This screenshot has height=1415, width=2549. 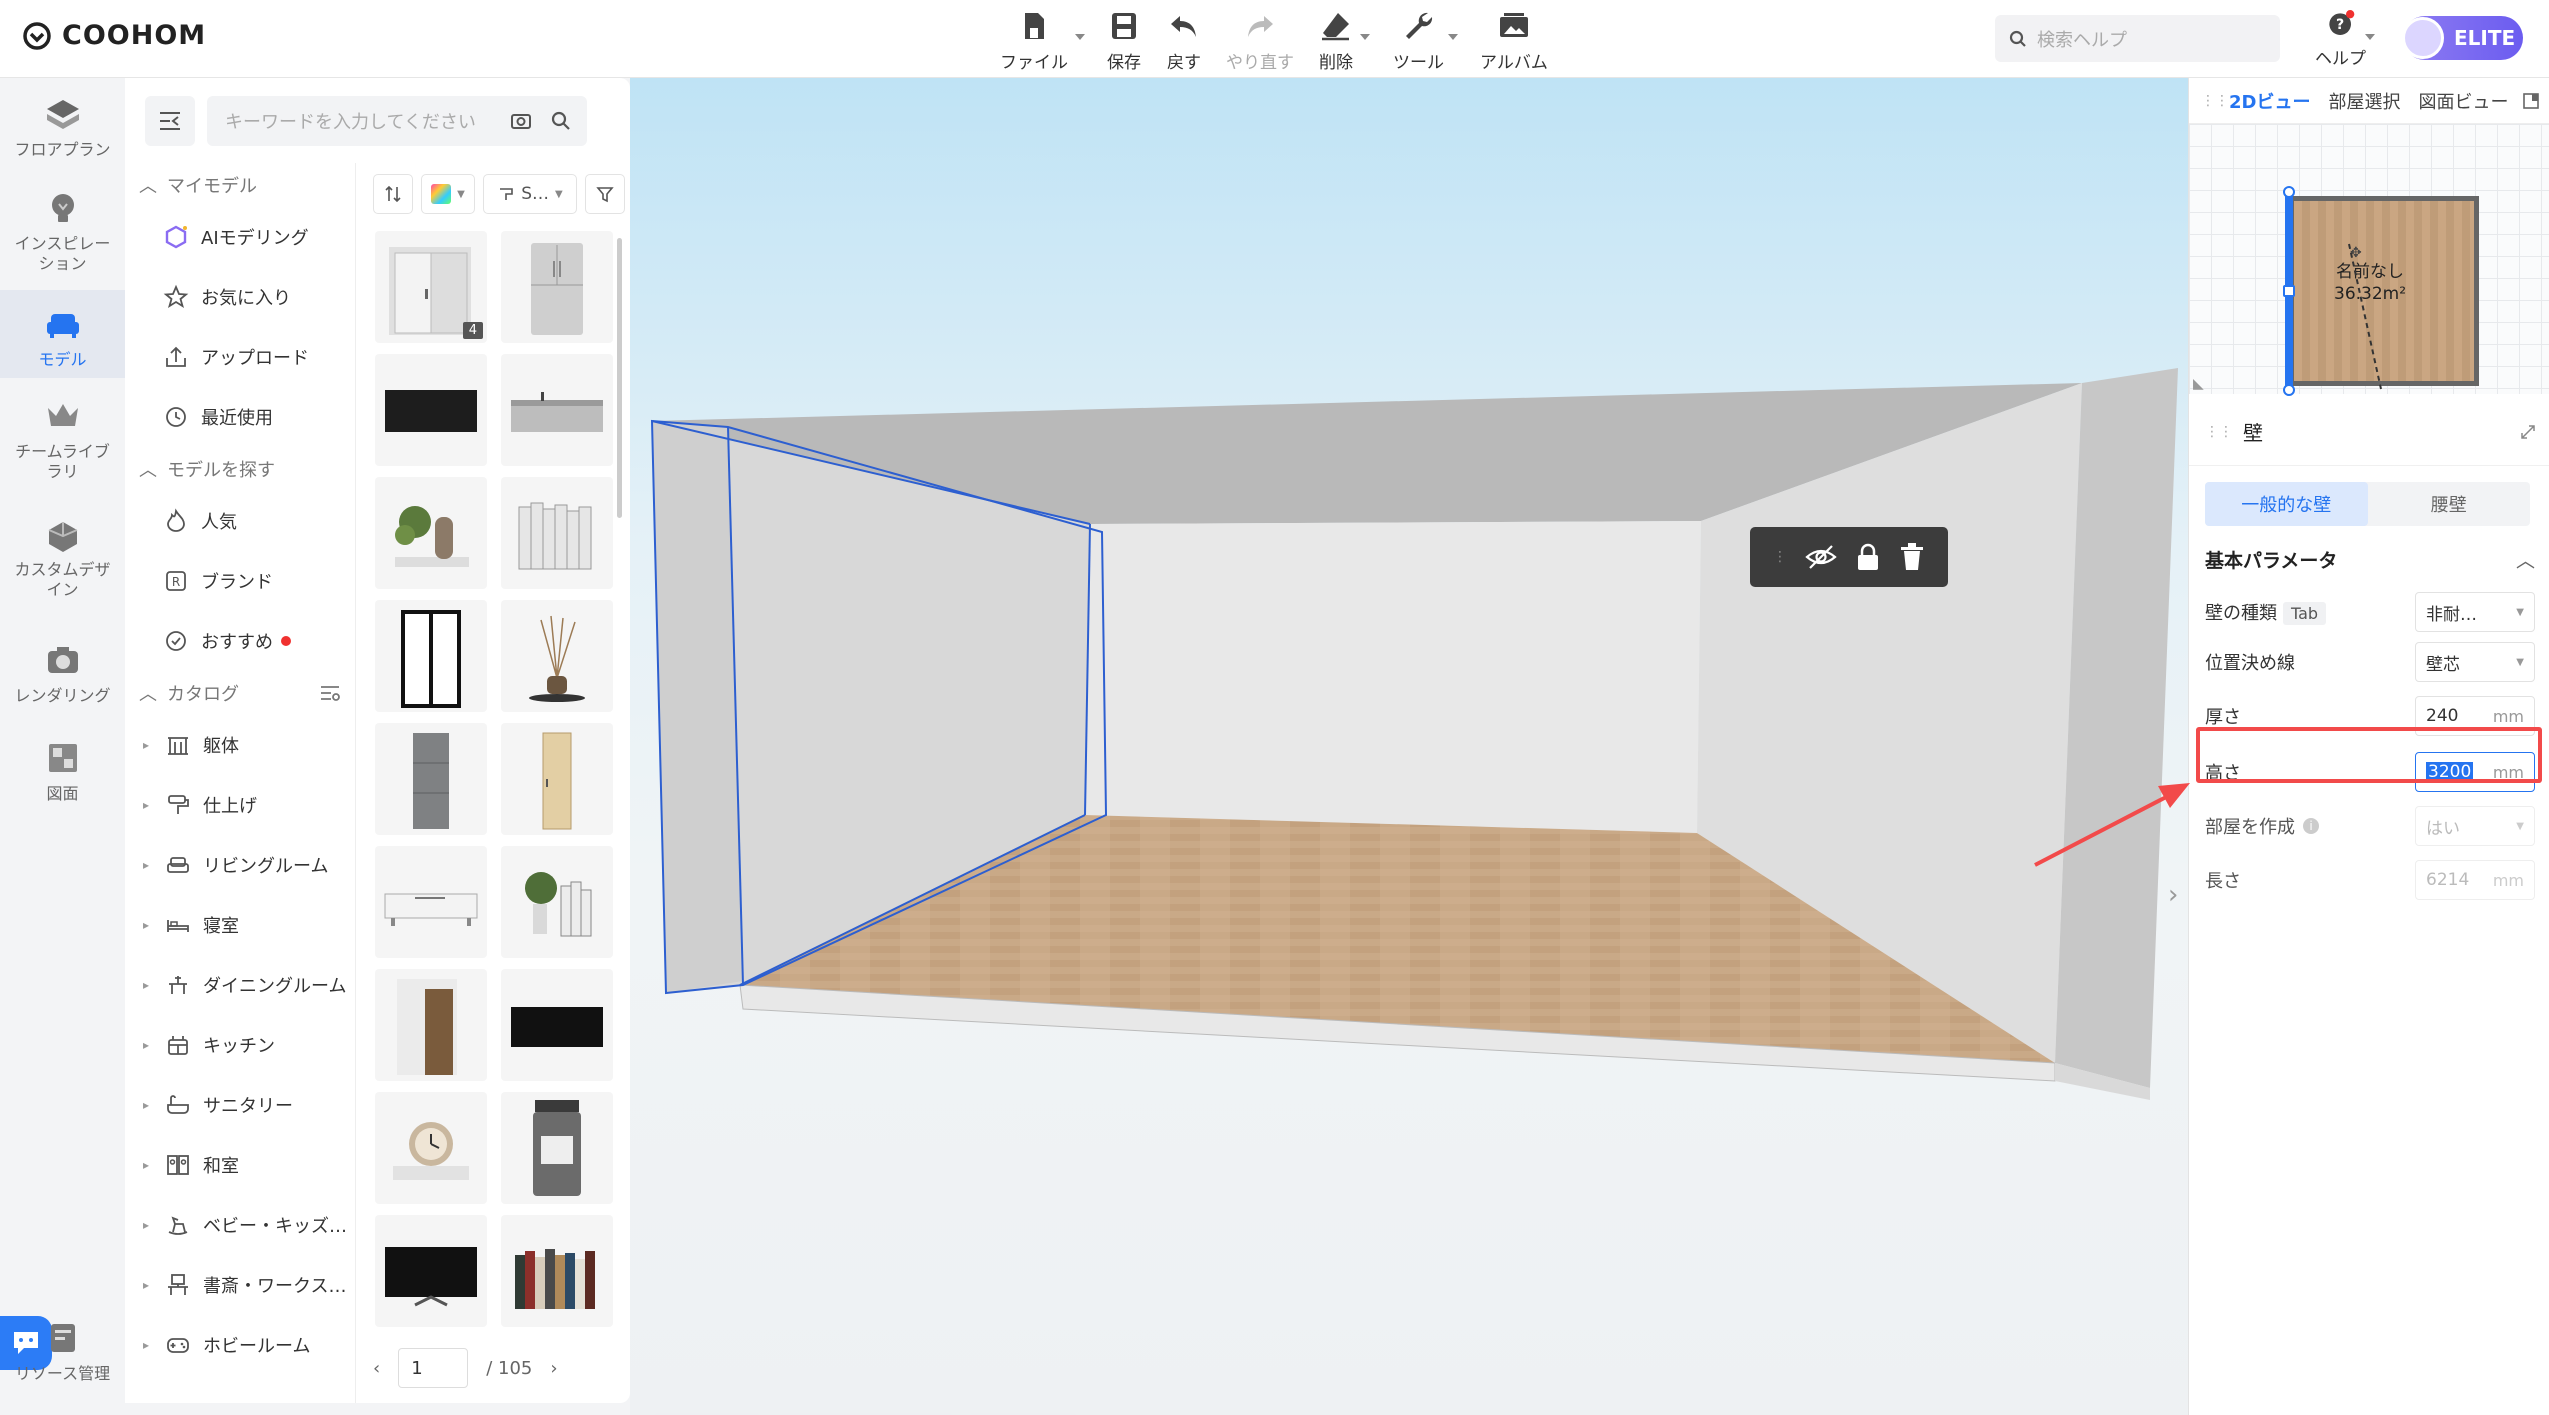 I want to click on tab-room-select: 部屋選択, so click(x=2364, y=101).